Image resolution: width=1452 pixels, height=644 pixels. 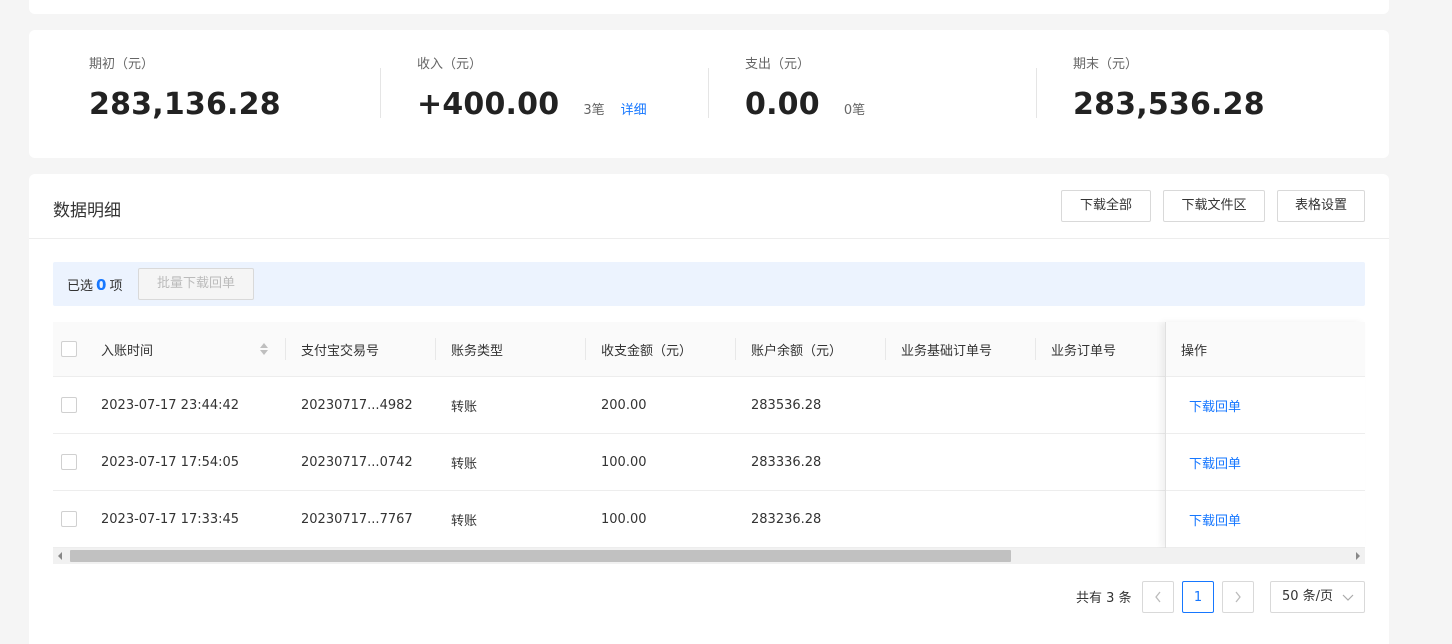 What do you see at coordinates (357, 405) in the screenshot?
I see `row-trade-no: 20230717...4982` at bounding box center [357, 405].